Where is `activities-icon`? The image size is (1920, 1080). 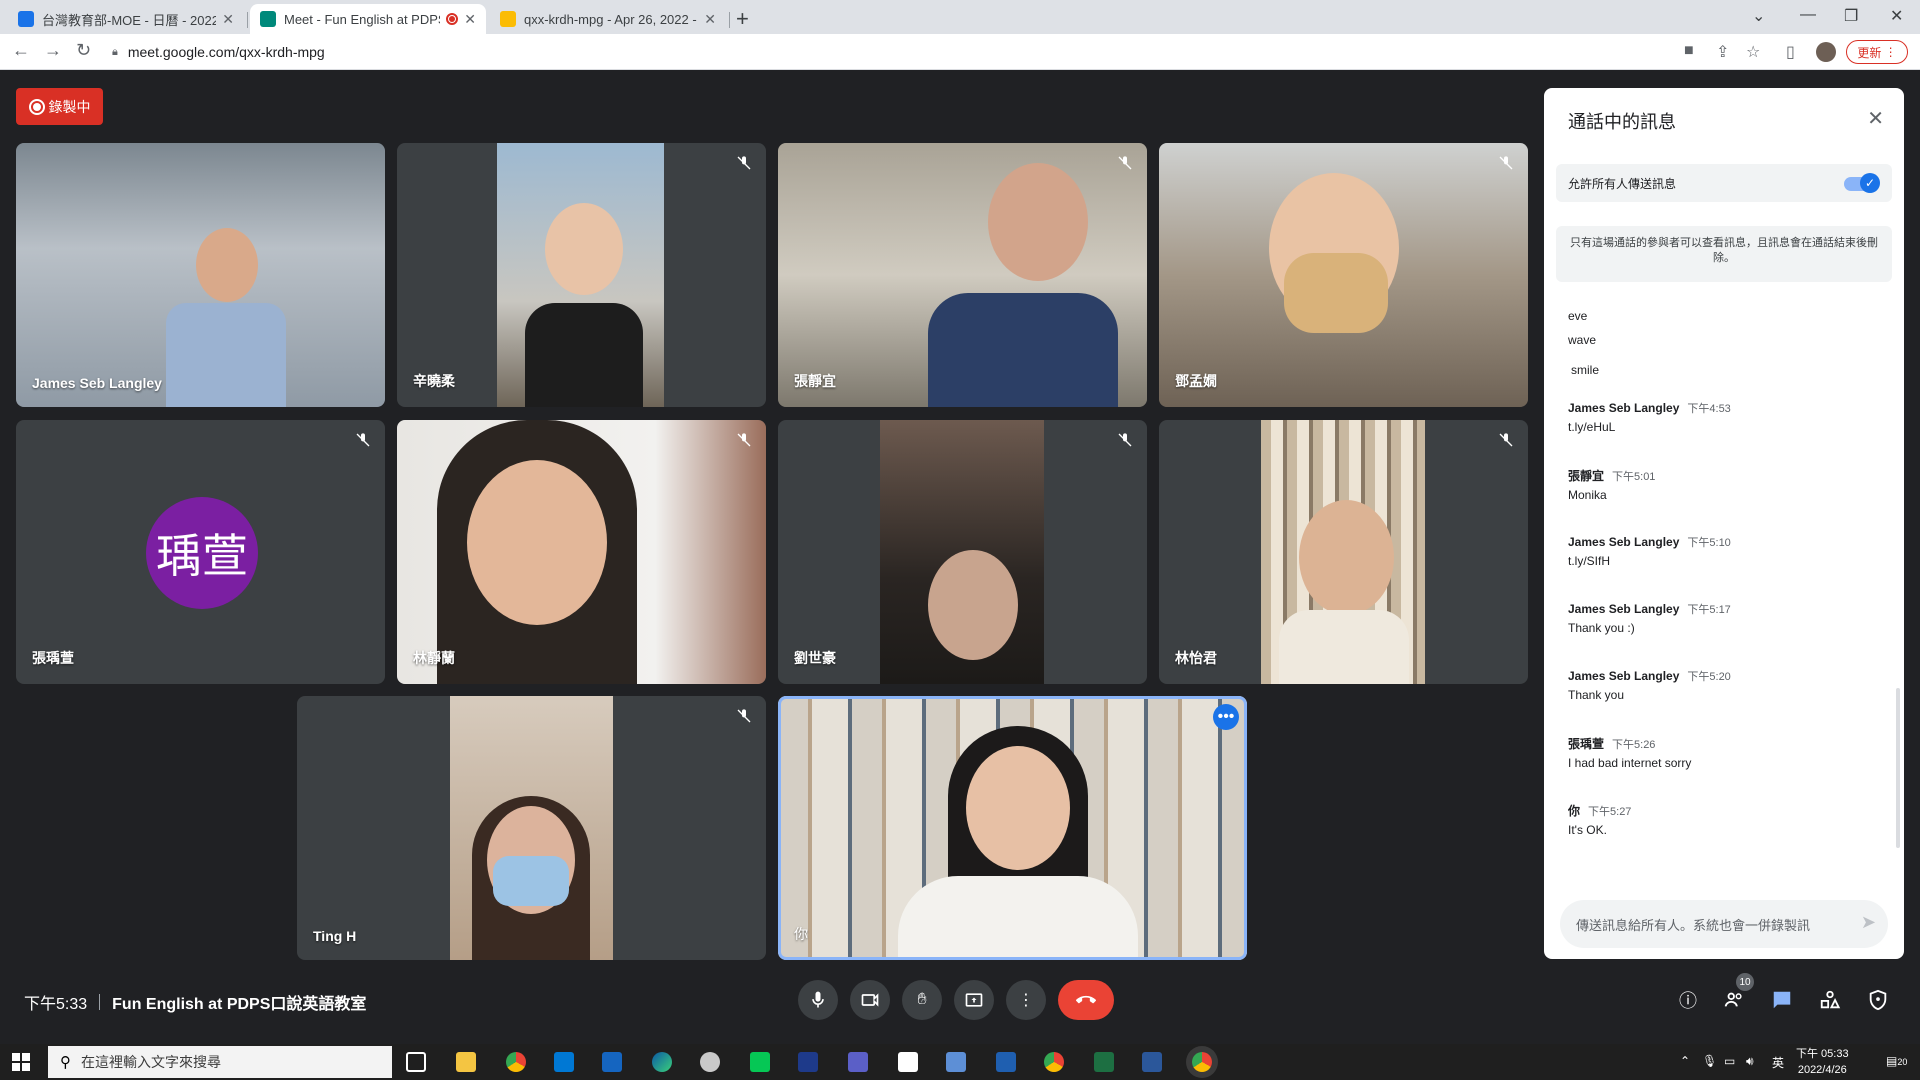
activities-icon is located at coordinates (1830, 999).